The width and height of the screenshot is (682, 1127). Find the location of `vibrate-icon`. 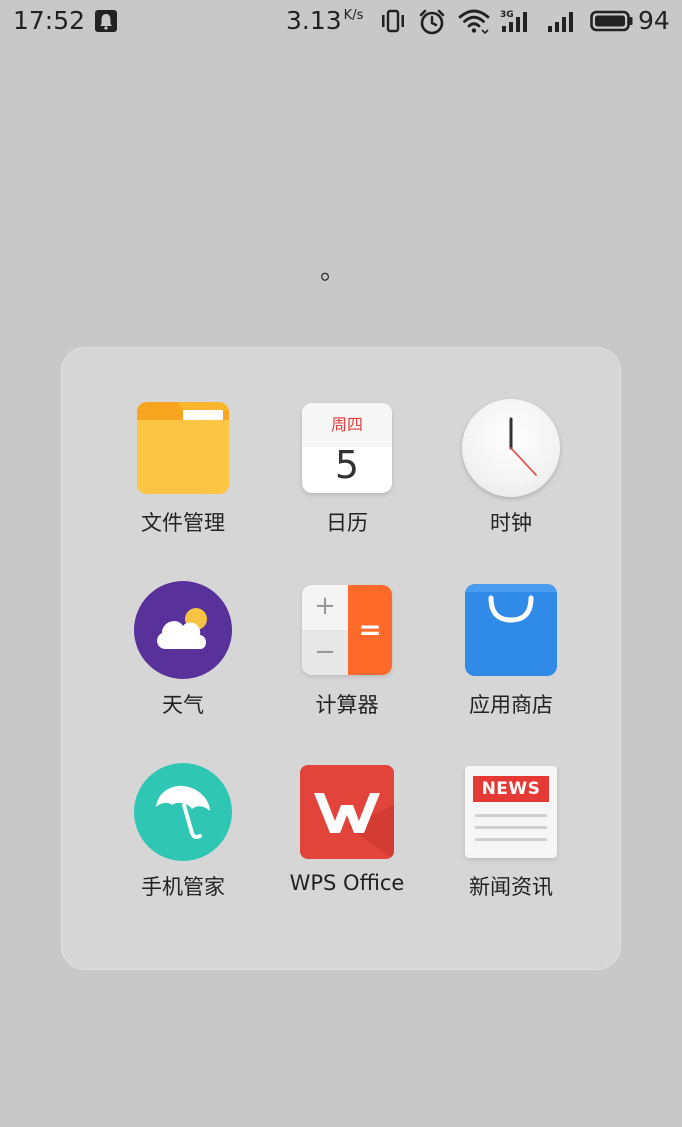

vibrate-icon is located at coordinates (393, 23).